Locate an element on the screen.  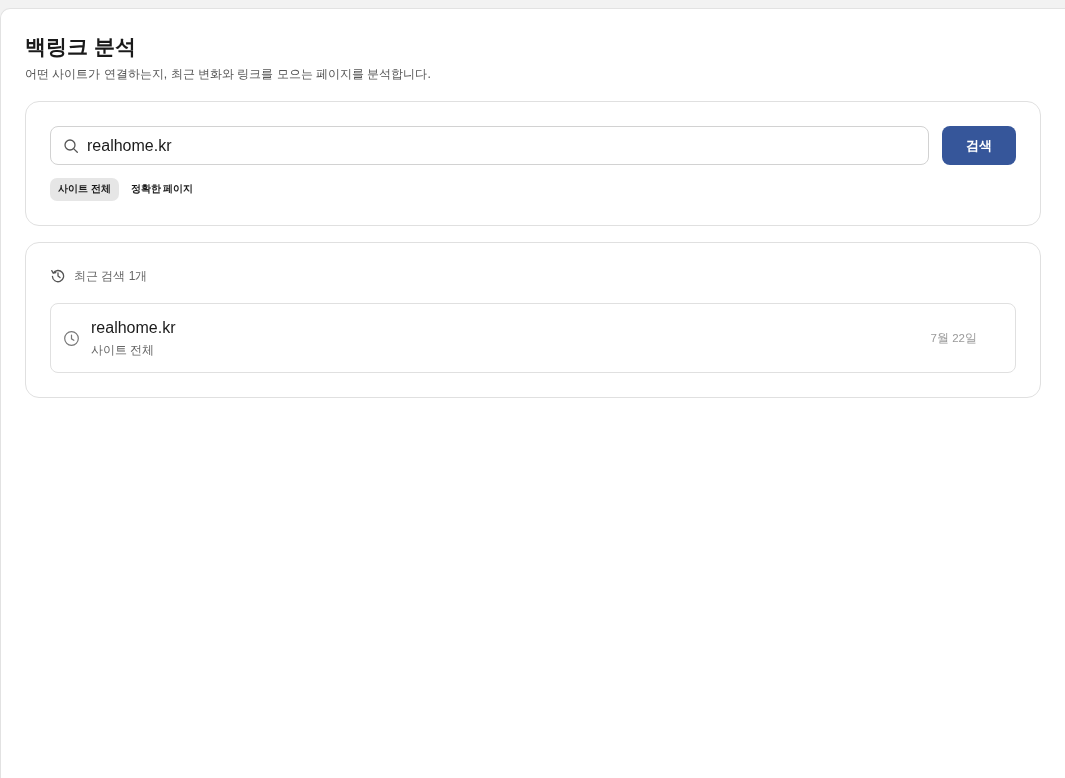
search-date: 7월 22일 is located at coordinates (953, 338).